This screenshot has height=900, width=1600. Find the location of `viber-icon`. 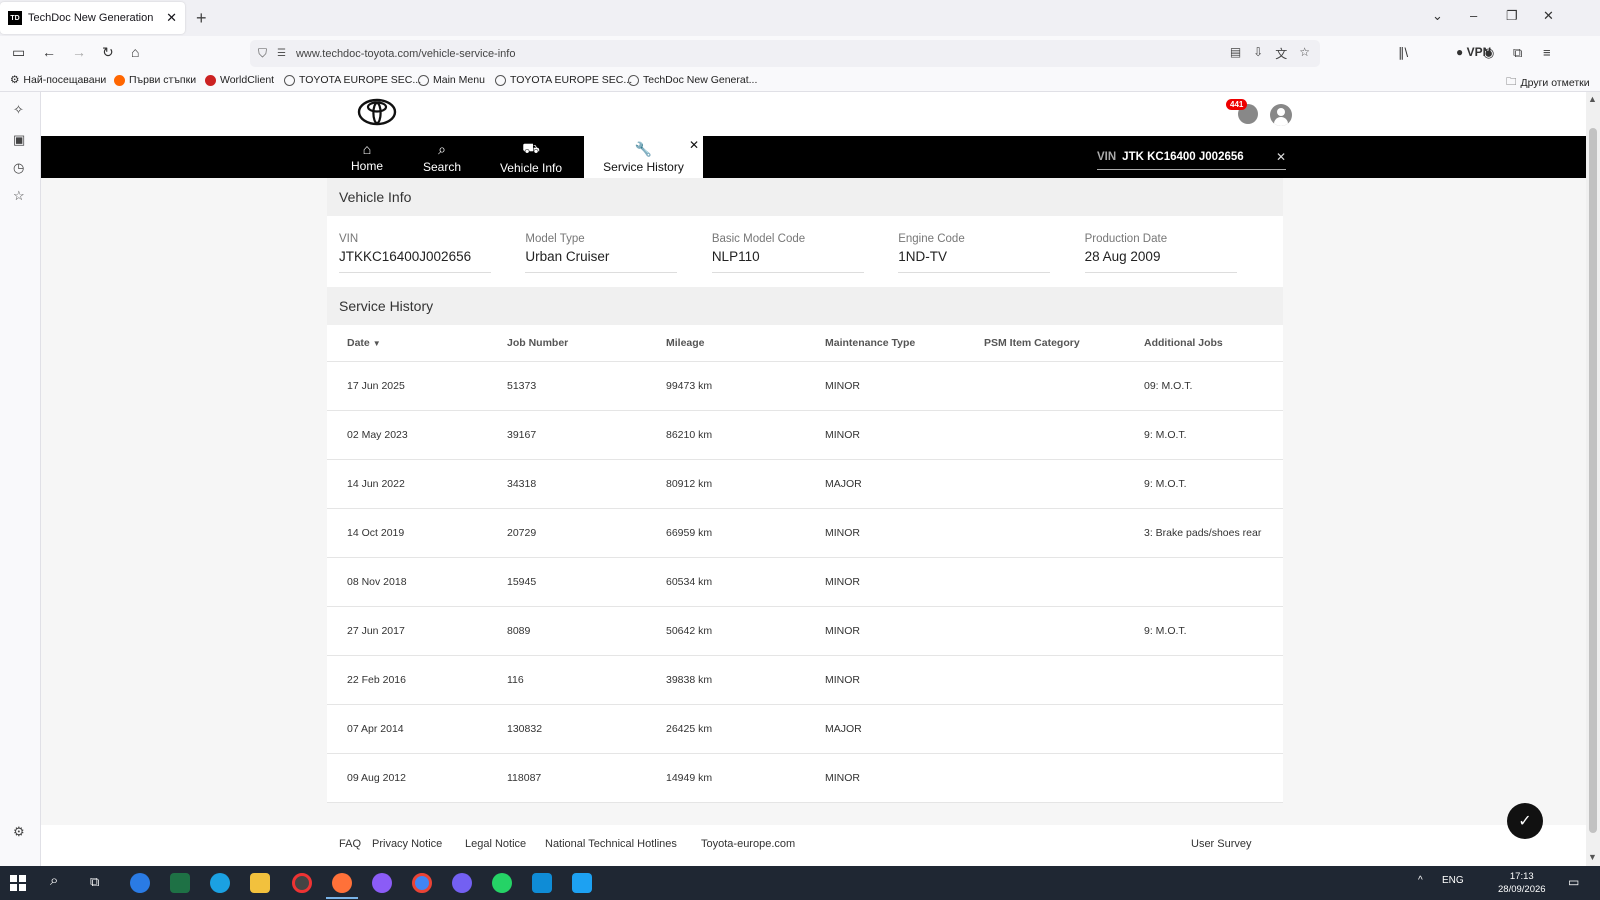

viber-icon is located at coordinates (462, 883).